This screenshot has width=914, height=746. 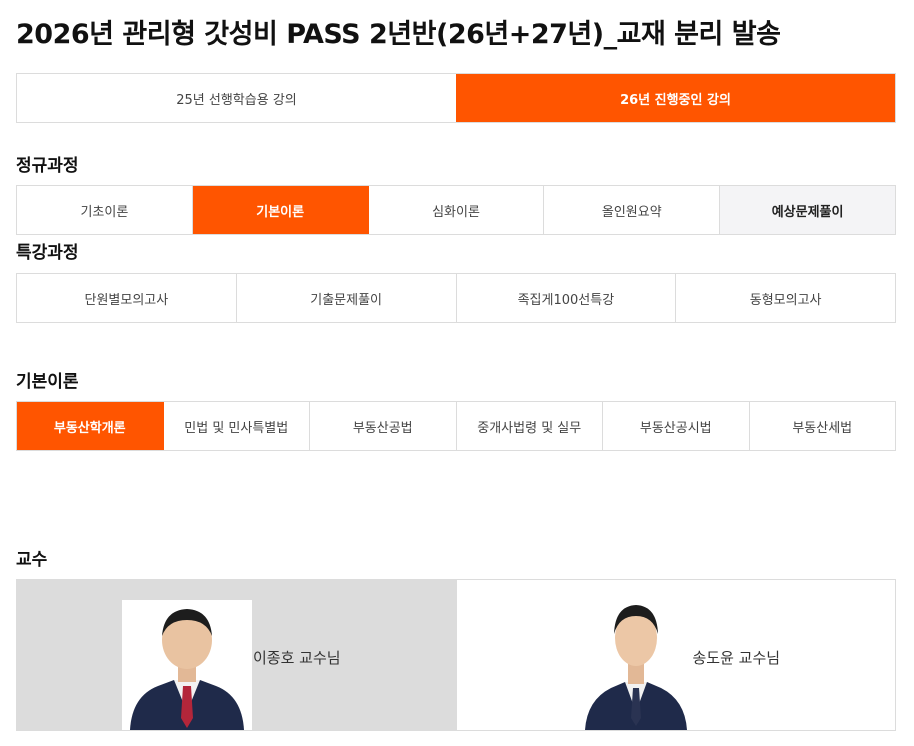 I want to click on subject-public-law-button: 부동산공법, so click(x=383, y=426).